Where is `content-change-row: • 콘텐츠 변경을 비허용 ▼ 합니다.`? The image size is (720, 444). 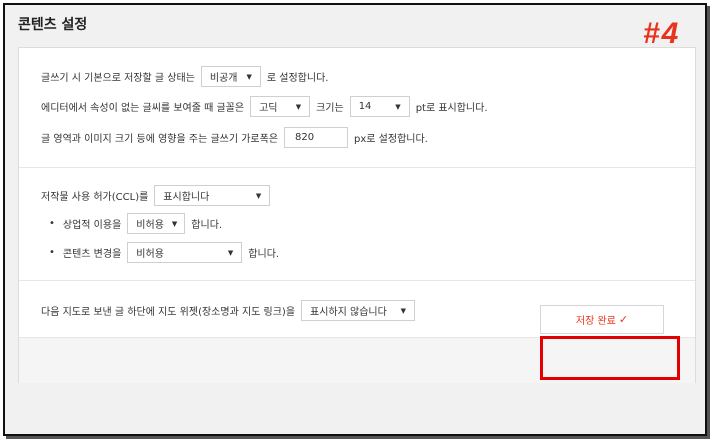
content-change-row: • 콘텐츠 변경을 비허용 ▼ 합니다. is located at coordinates (160, 252).